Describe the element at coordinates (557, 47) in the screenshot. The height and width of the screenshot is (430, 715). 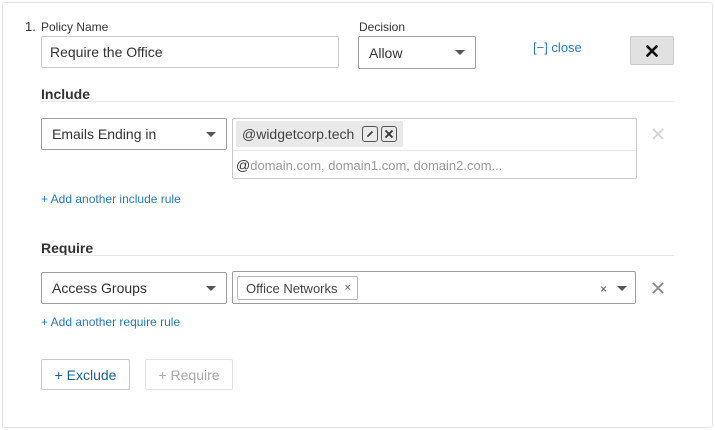
I see `close-link: [−] close` at that location.